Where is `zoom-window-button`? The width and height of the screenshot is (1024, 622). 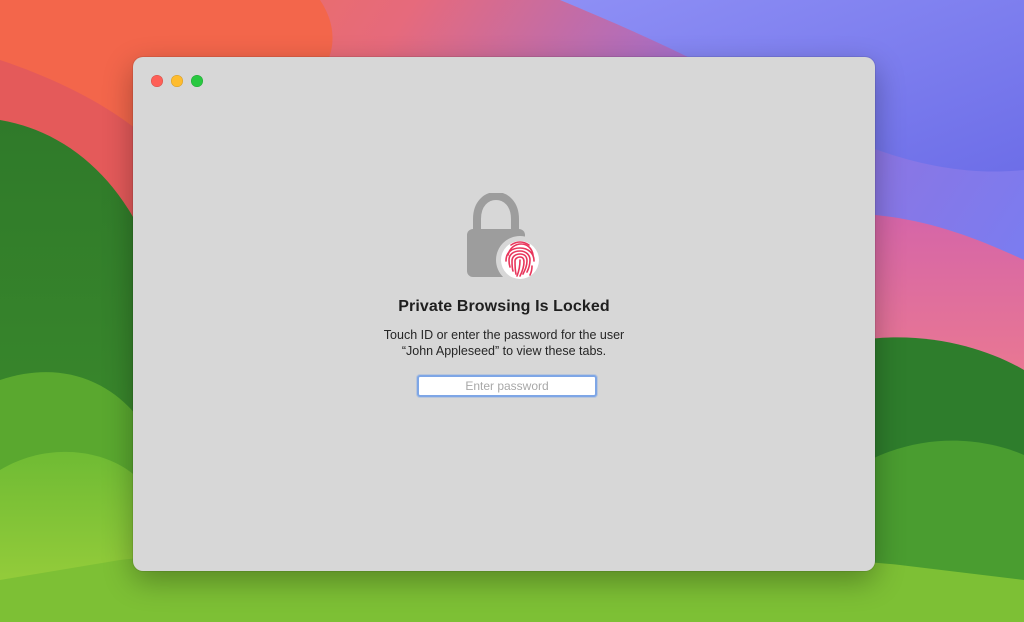 zoom-window-button is located at coordinates (197, 81).